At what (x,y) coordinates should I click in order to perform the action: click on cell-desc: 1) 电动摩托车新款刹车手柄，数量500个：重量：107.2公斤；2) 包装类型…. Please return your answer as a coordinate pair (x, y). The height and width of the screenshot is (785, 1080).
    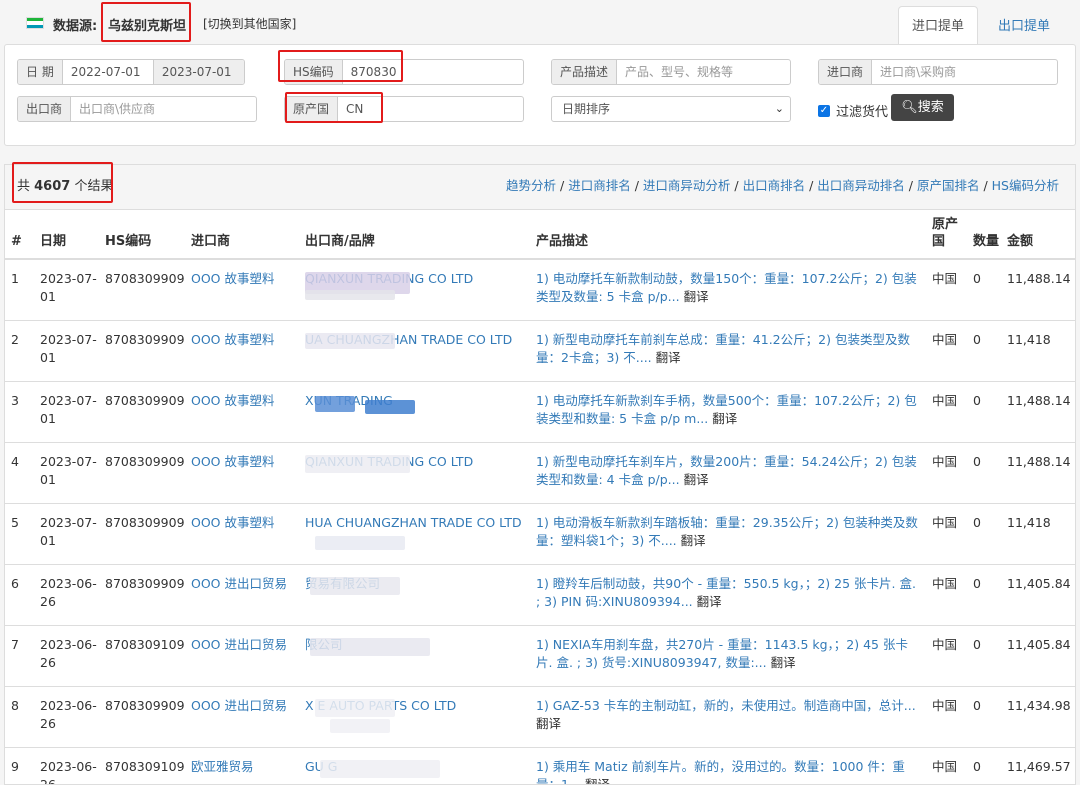
    Looking at the image, I should click on (730, 411).